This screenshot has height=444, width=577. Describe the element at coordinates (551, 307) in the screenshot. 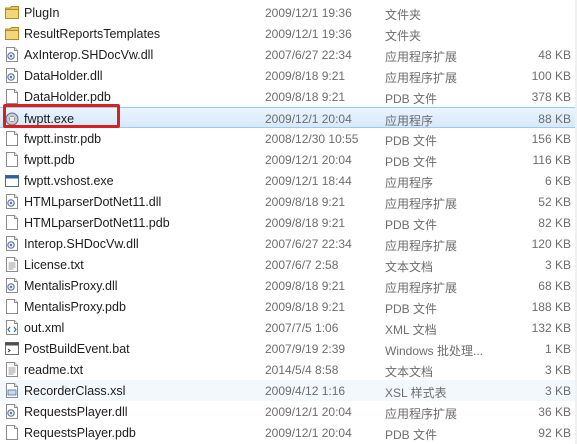

I see `file-size: 188 KB` at that location.